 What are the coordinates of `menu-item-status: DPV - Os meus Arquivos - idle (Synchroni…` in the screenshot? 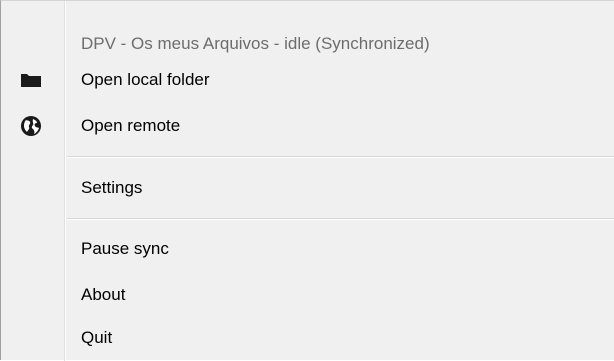 It's located at (307, 44).